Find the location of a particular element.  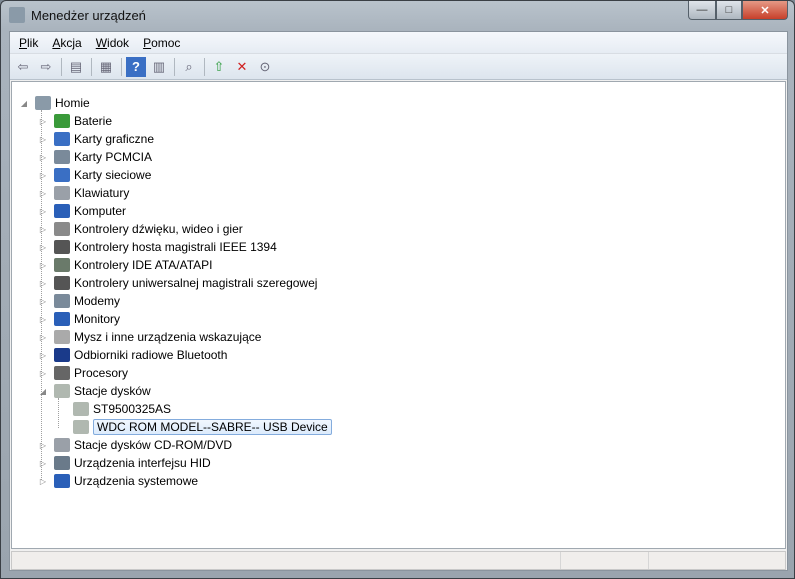

tree-item-label: Kontrolery dźwięku, wideo i gier is located at coordinates (158, 229).